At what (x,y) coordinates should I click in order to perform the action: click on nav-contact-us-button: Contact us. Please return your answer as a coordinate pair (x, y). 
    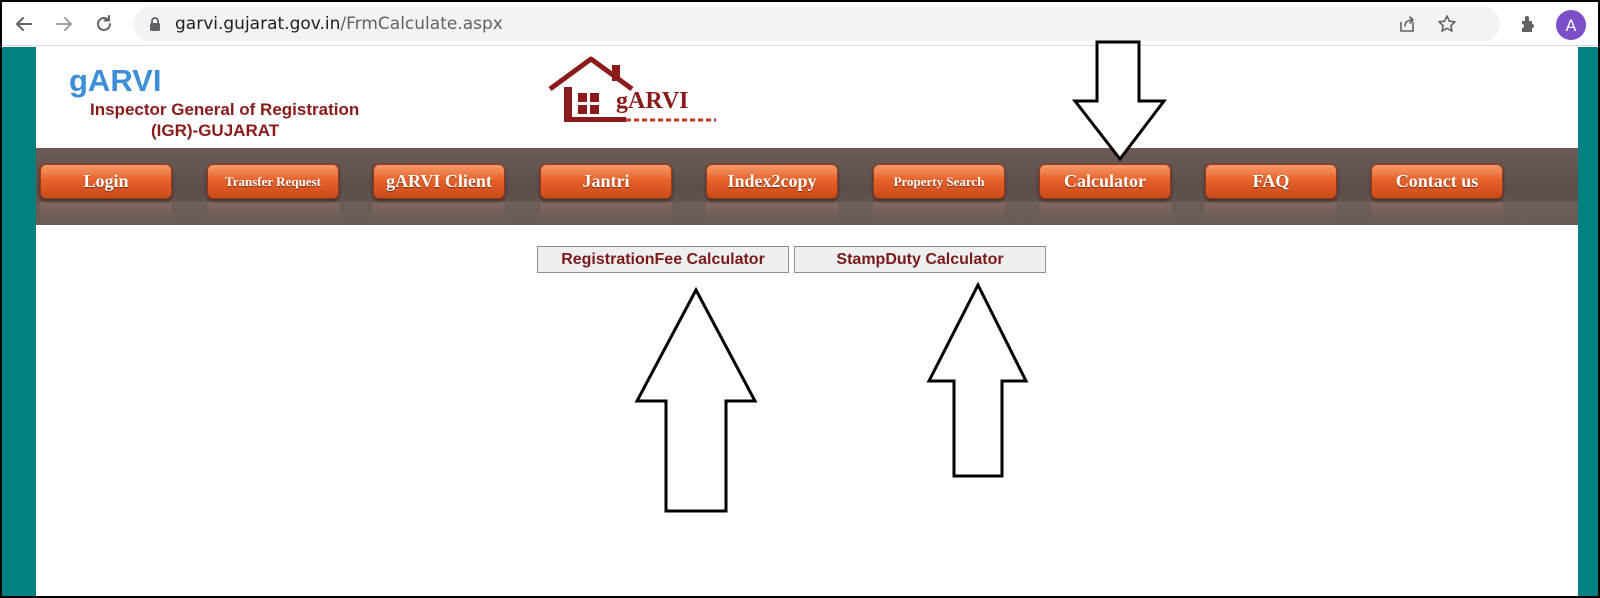
    Looking at the image, I should click on (1437, 181).